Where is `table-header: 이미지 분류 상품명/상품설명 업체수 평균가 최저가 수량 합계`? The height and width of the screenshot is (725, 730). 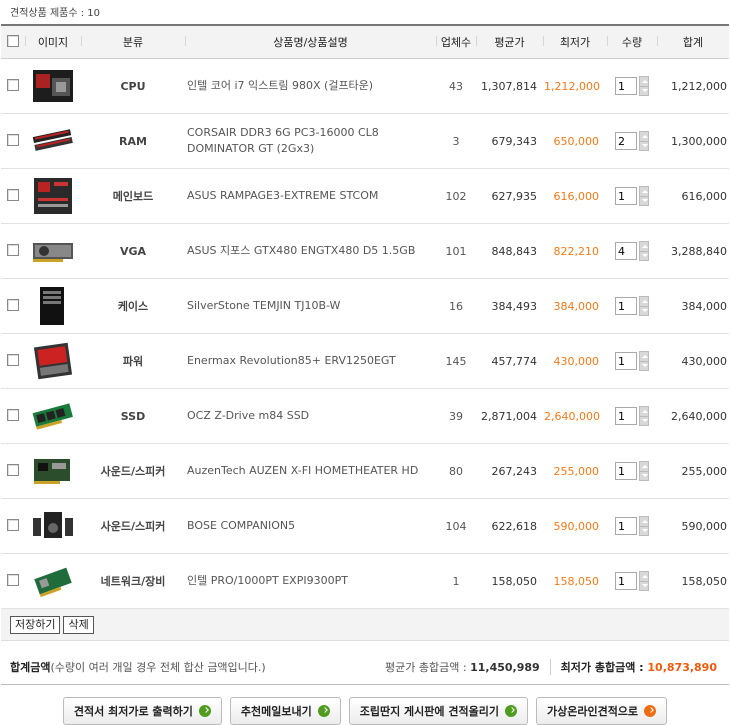
table-header: 이미지 분류 상품명/상품설명 업체수 평균가 최저가 수량 합계 is located at coordinates (365, 41).